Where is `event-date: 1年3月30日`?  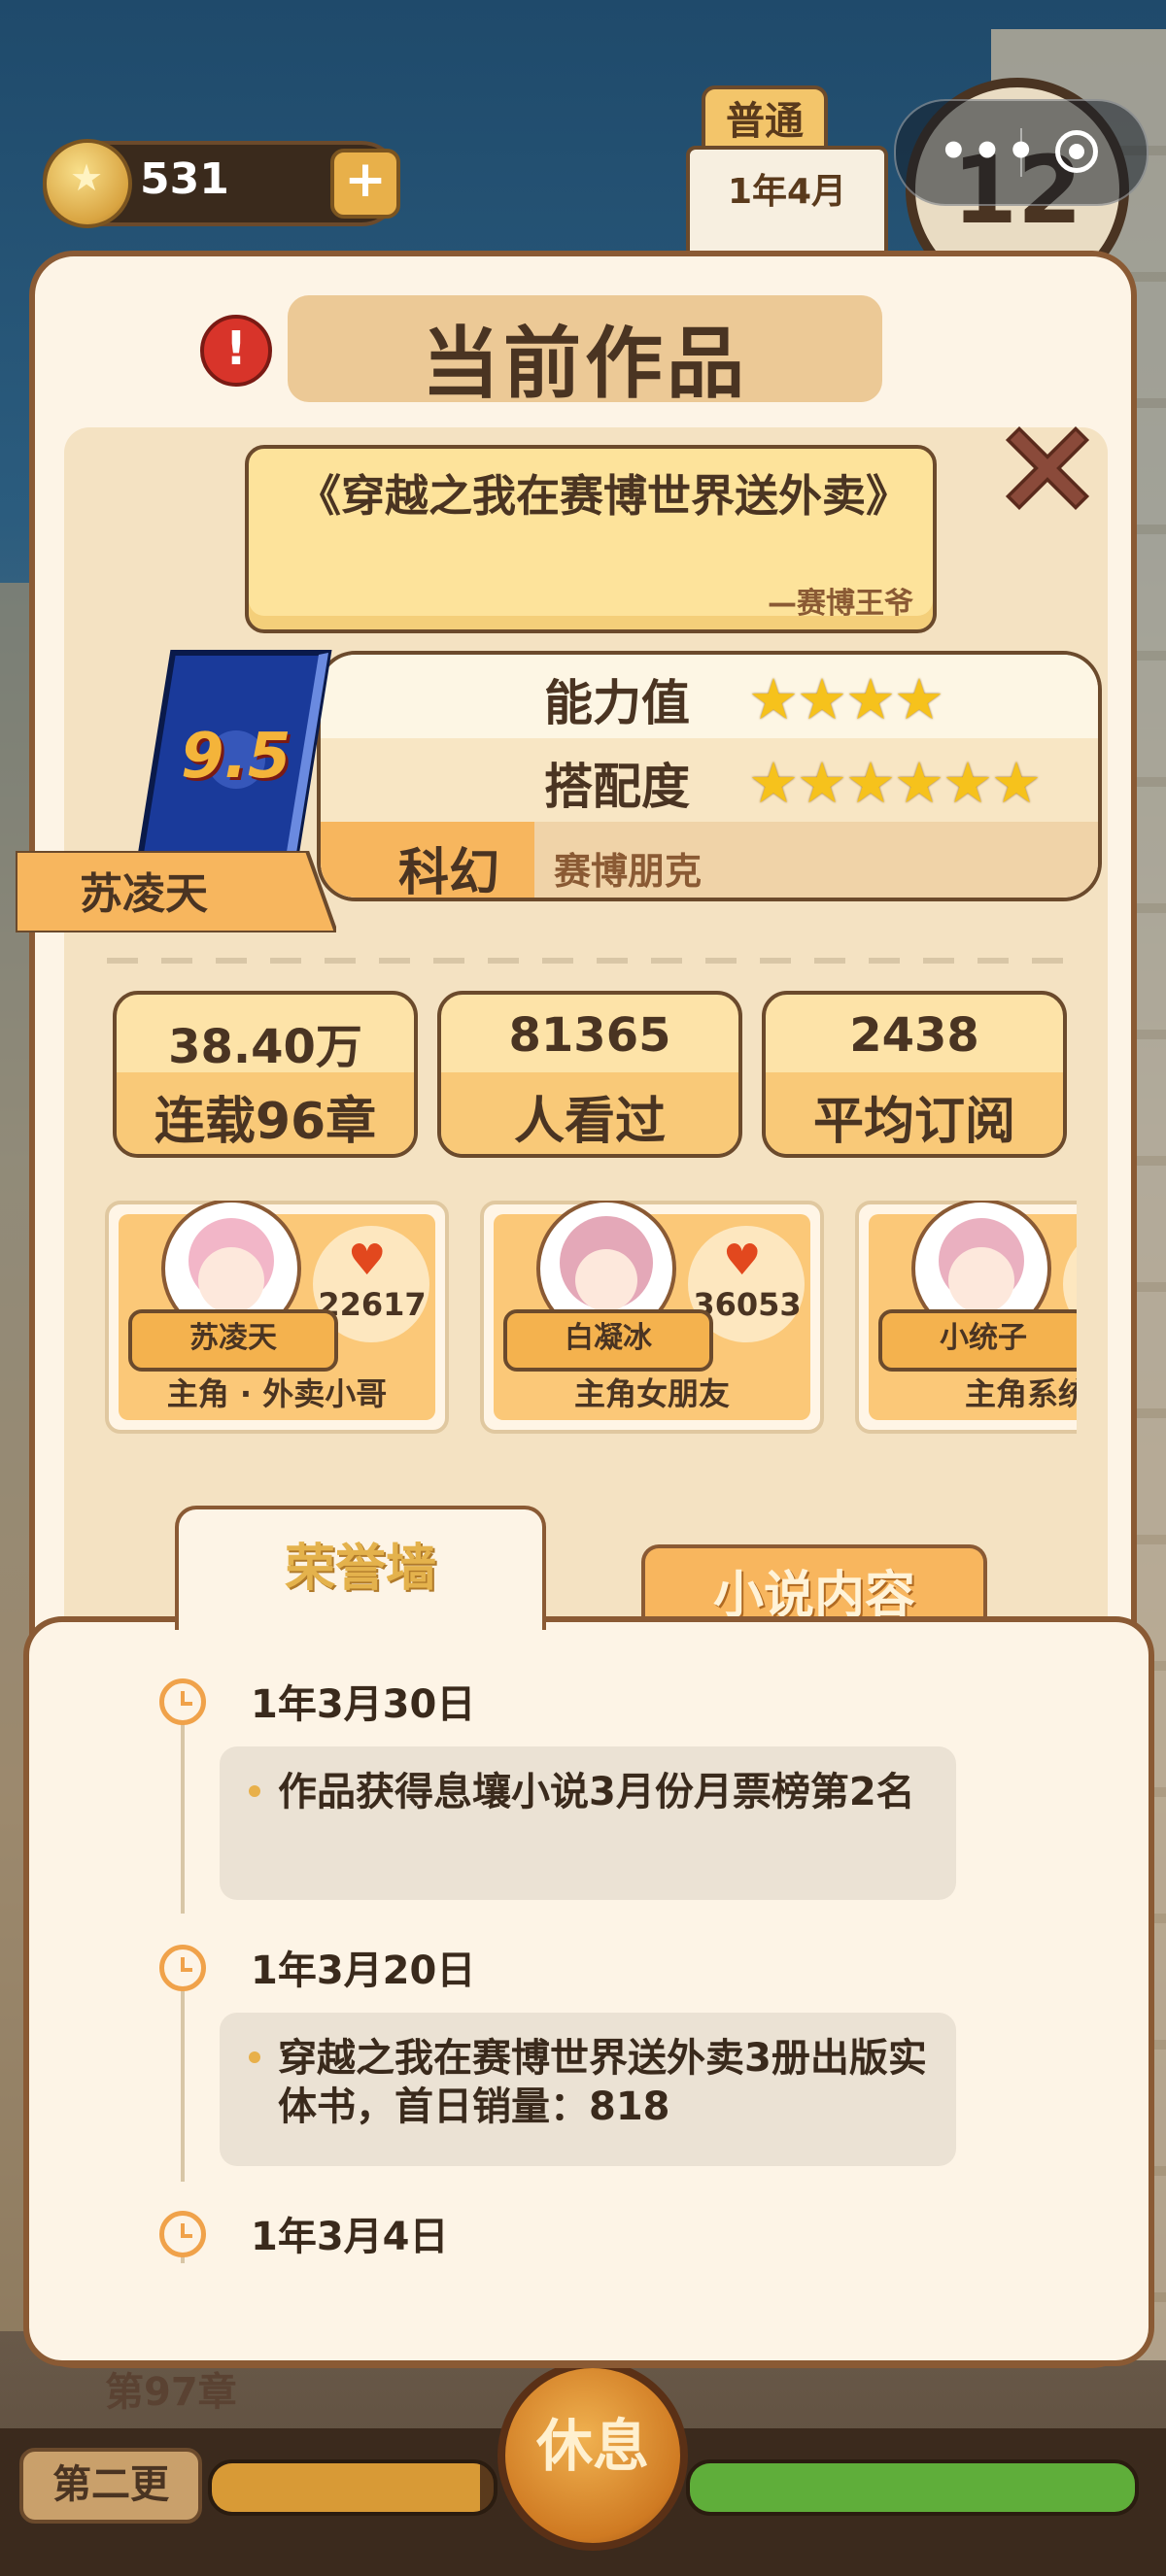
event-date: 1年3月30日 is located at coordinates (363, 1704).